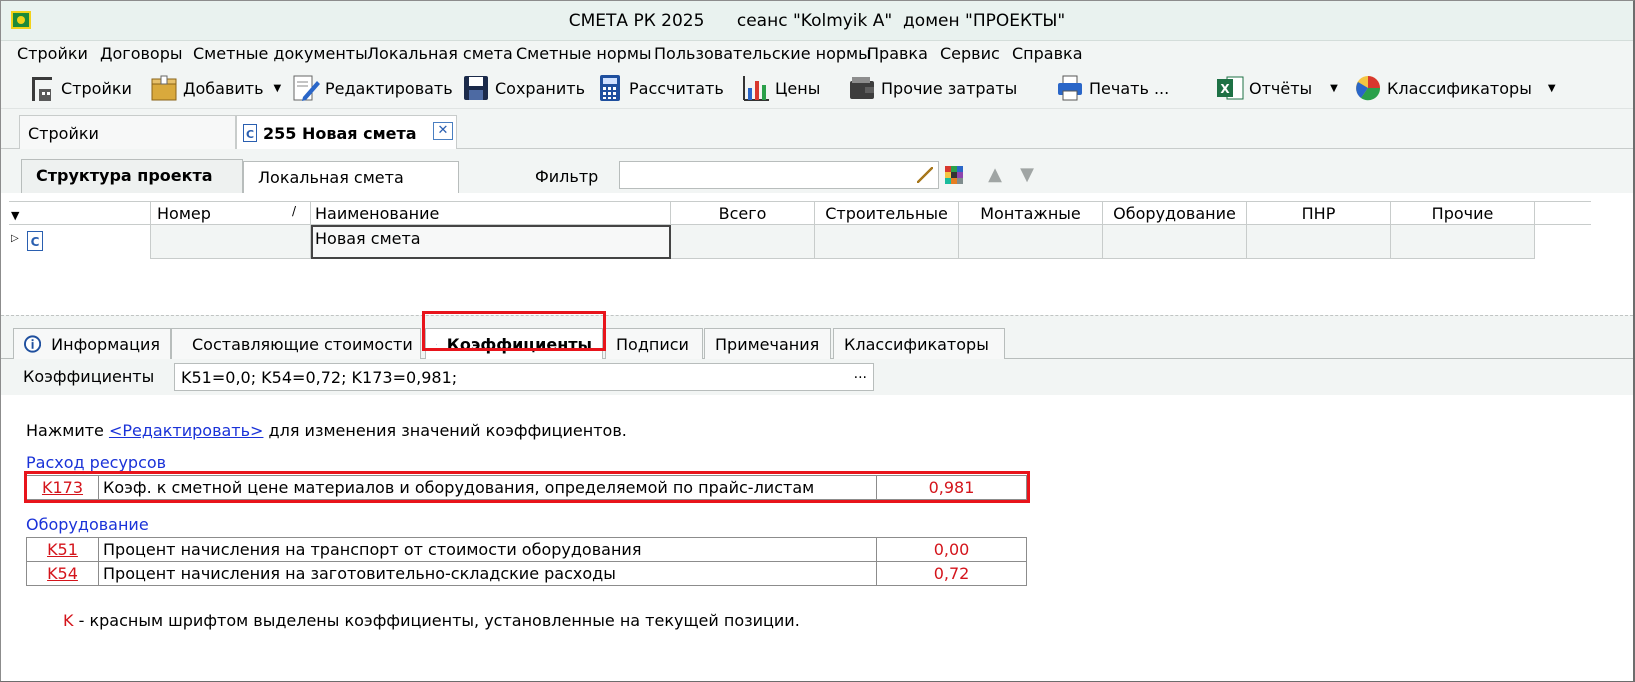 This screenshot has width=1635, height=682. I want to click on add-button: Добавить ▼, so click(215, 88).